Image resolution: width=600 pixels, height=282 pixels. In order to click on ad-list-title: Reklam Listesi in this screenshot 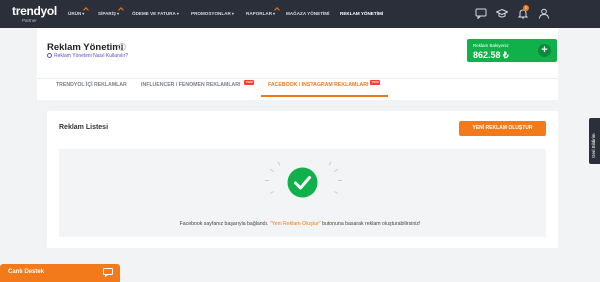, I will do `click(84, 127)`.